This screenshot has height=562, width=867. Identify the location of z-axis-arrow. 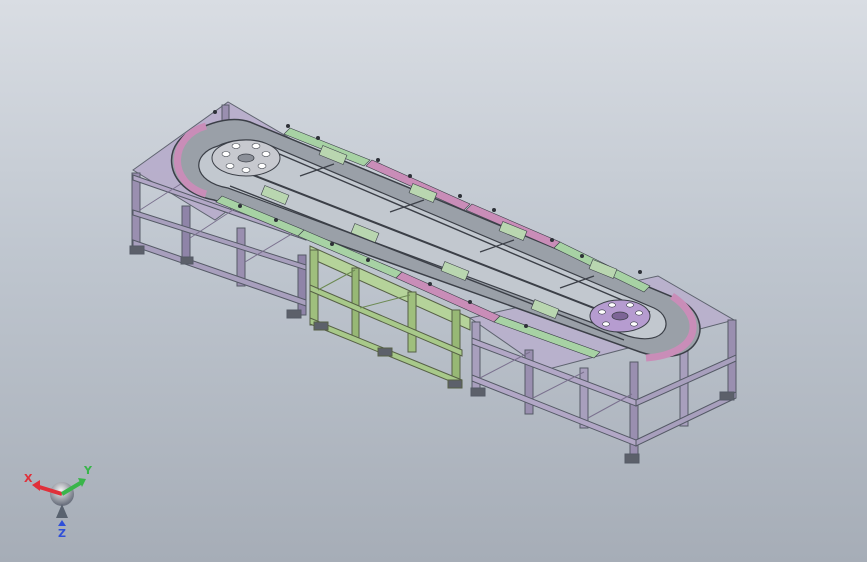
(62, 515).